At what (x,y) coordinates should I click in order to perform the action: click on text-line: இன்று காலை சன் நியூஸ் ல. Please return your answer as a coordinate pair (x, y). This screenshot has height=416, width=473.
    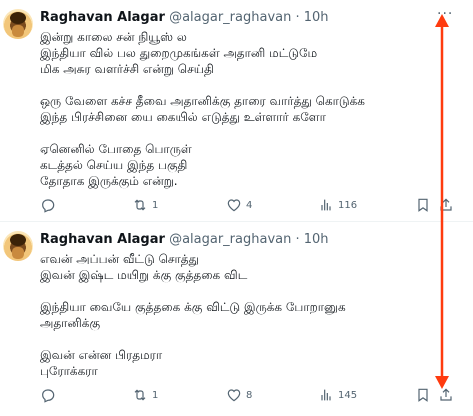
    Looking at the image, I should click on (113, 37).